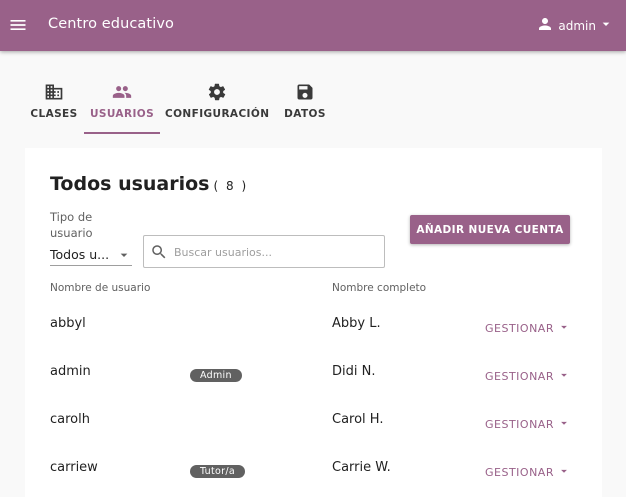 The width and height of the screenshot is (626, 497). I want to click on save-icon, so click(305, 92).